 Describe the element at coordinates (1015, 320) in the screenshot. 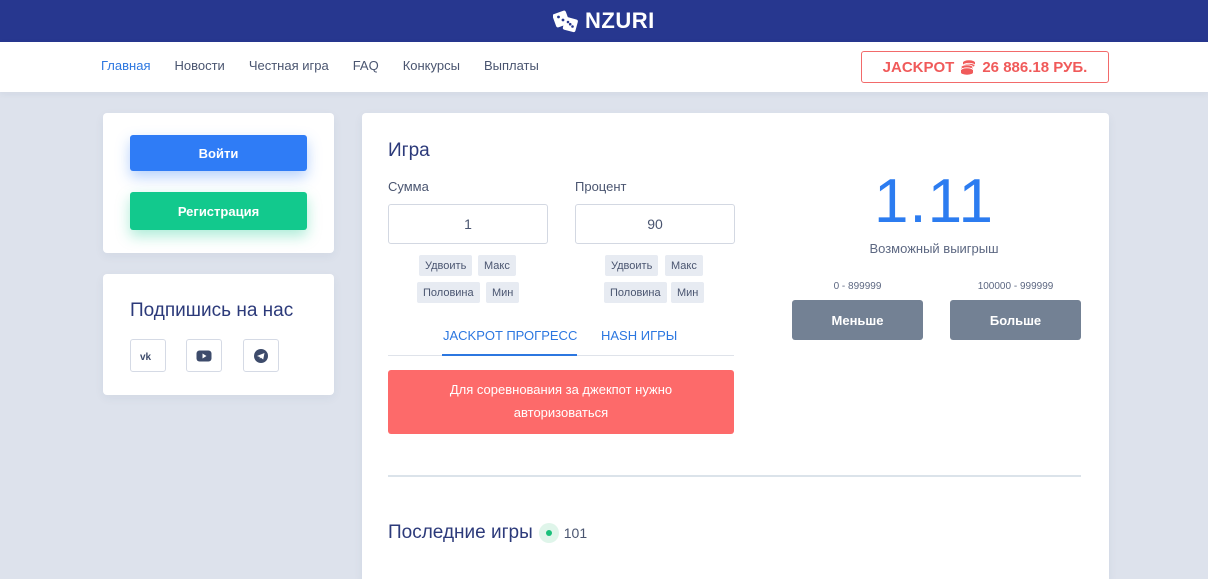

I see `bet-higher-button: Больше` at that location.